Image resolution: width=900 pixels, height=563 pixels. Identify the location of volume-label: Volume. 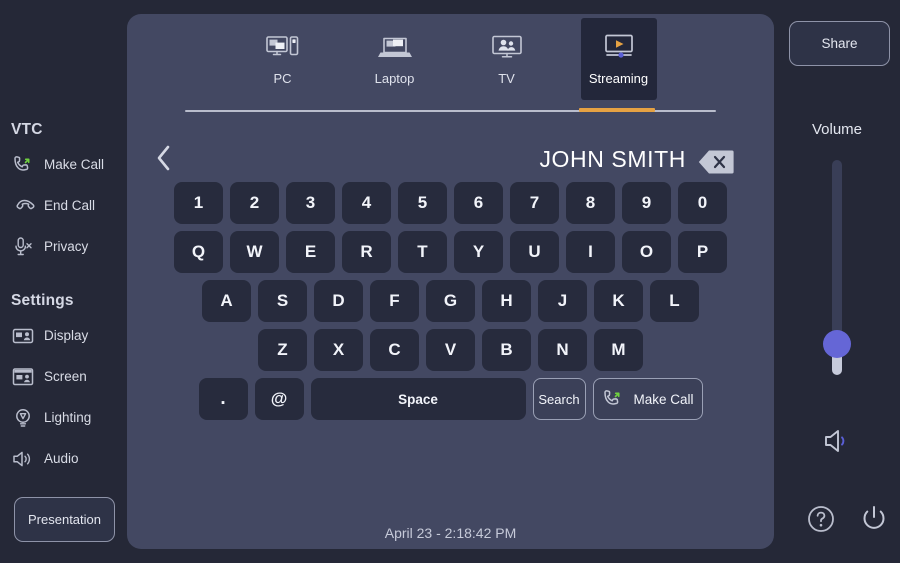
(837, 129).